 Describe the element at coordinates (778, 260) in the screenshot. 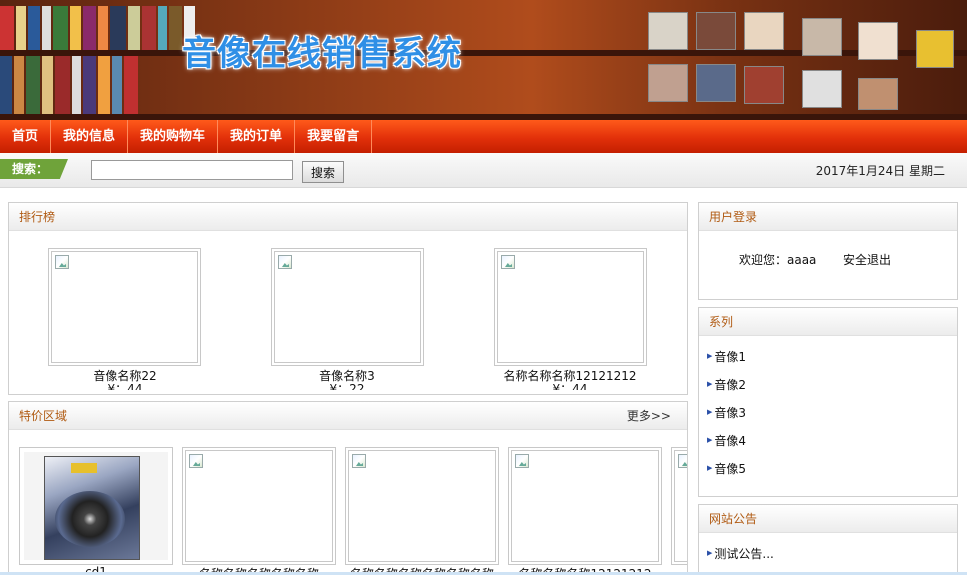

I see `welcome-text: 欢迎您：aaaa` at that location.